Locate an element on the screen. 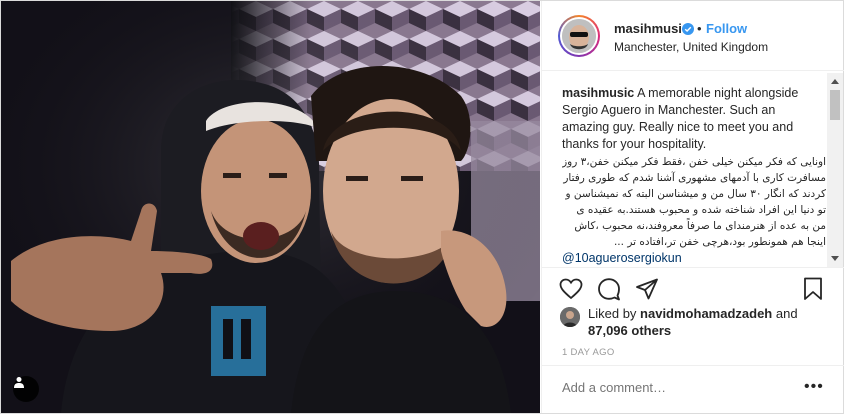 The height and width of the screenshot is (414, 844). heart-icon is located at coordinates (571, 291).